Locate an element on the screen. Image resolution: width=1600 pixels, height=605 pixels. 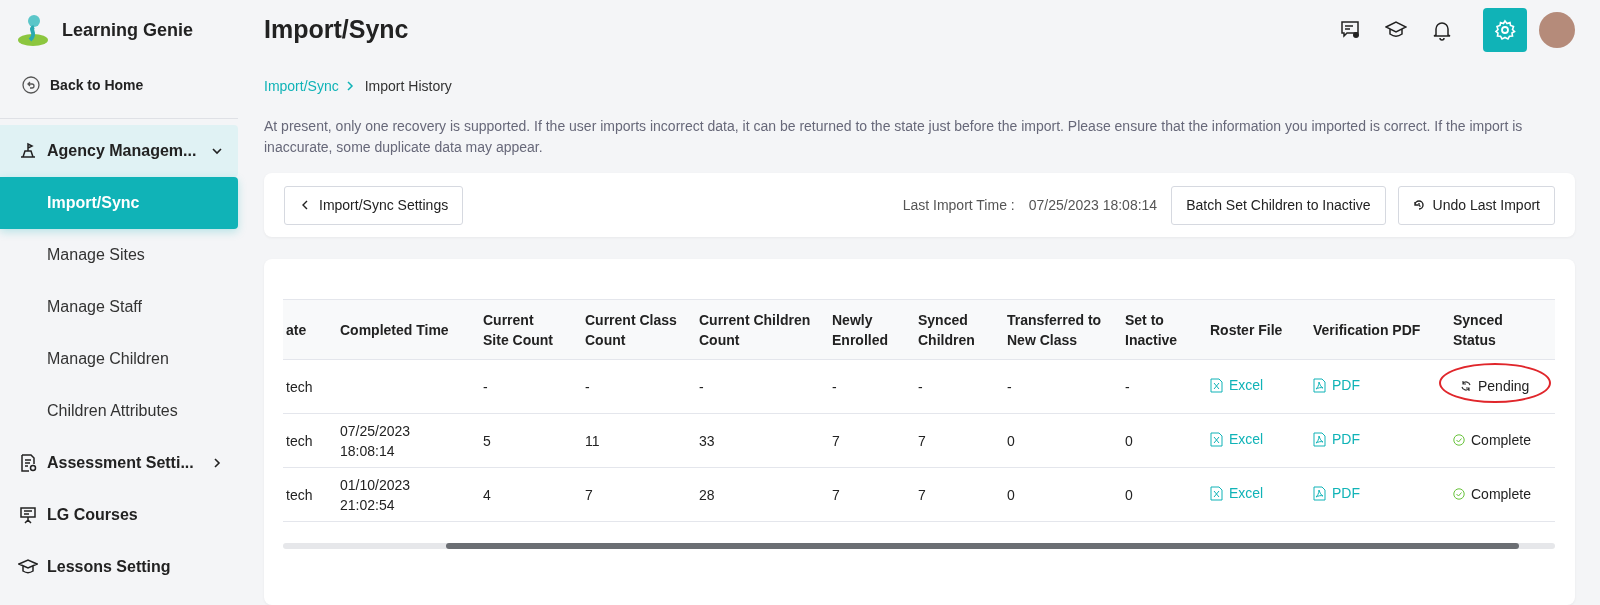
column-header: Transferred to New Class is located at coordinates (1055, 330).